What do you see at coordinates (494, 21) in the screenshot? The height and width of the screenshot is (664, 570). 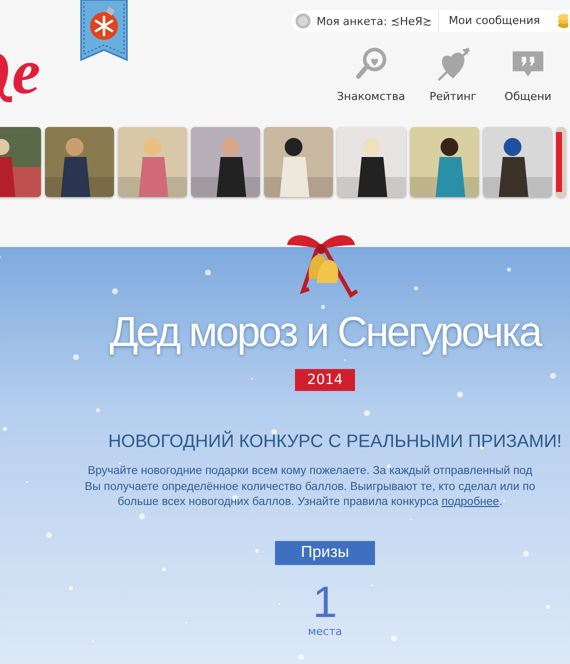 I see `messages-link: Мои сообщения` at bounding box center [494, 21].